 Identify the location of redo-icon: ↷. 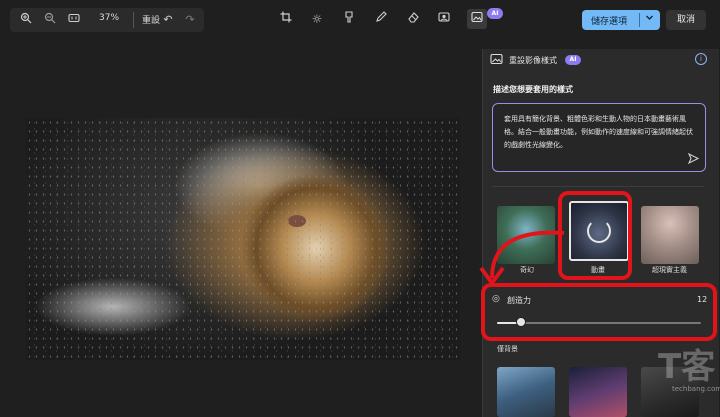
(190, 20).